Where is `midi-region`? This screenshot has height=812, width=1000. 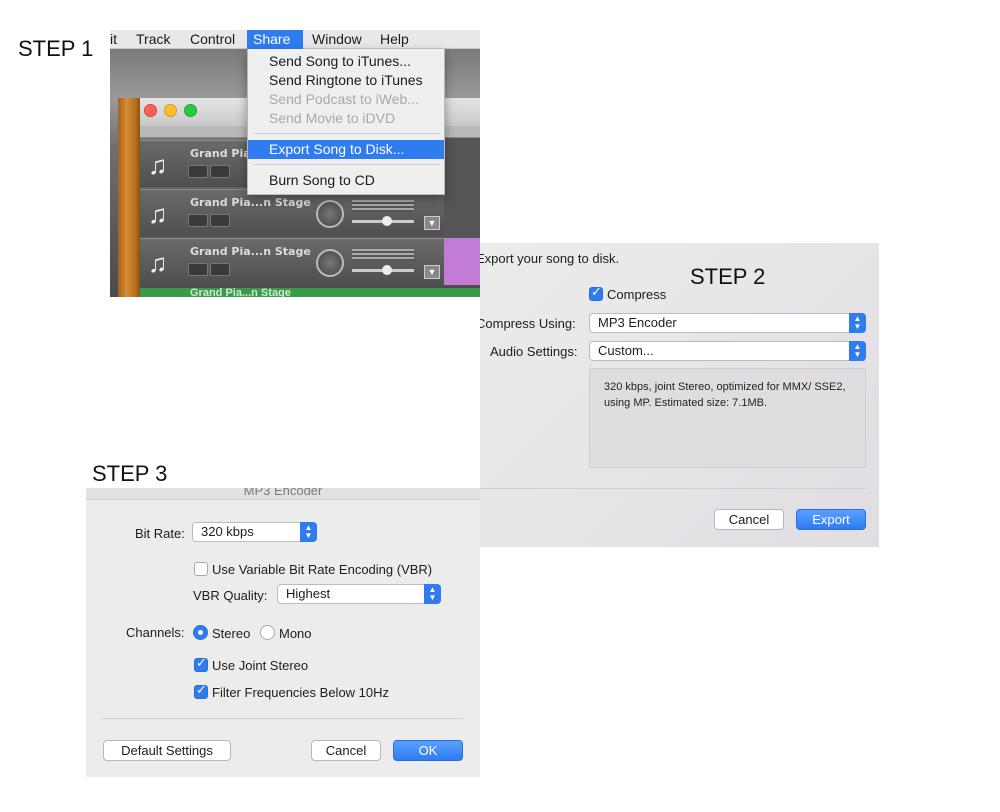
midi-region is located at coordinates (462, 261).